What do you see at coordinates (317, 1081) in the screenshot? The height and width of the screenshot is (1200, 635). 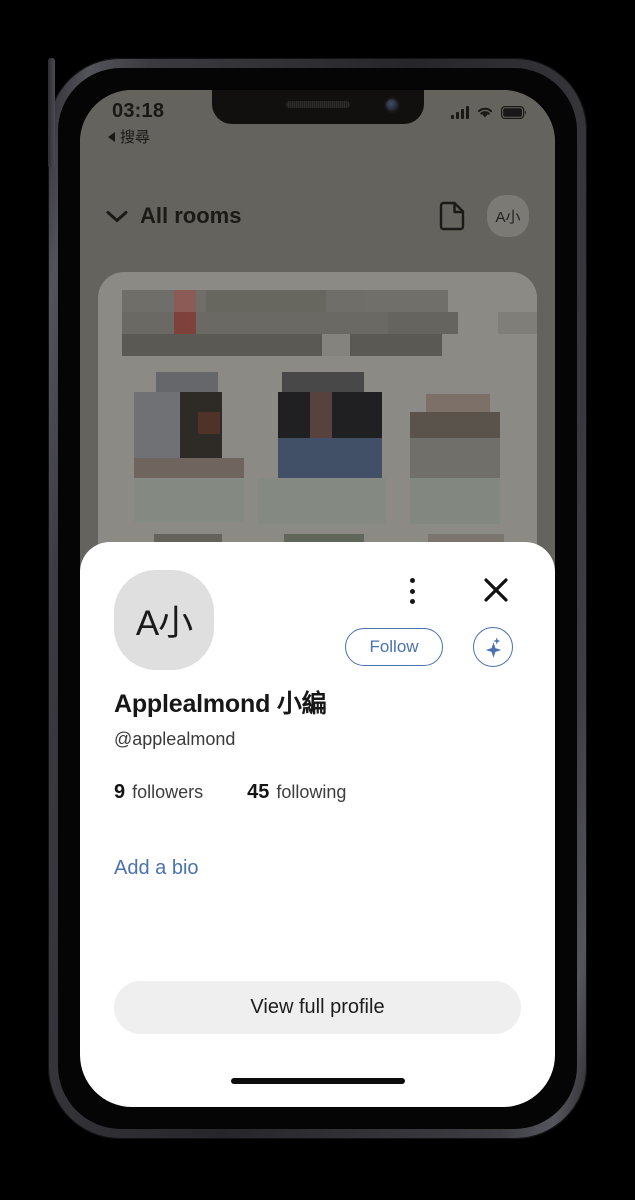 I see `home-indicator` at bounding box center [317, 1081].